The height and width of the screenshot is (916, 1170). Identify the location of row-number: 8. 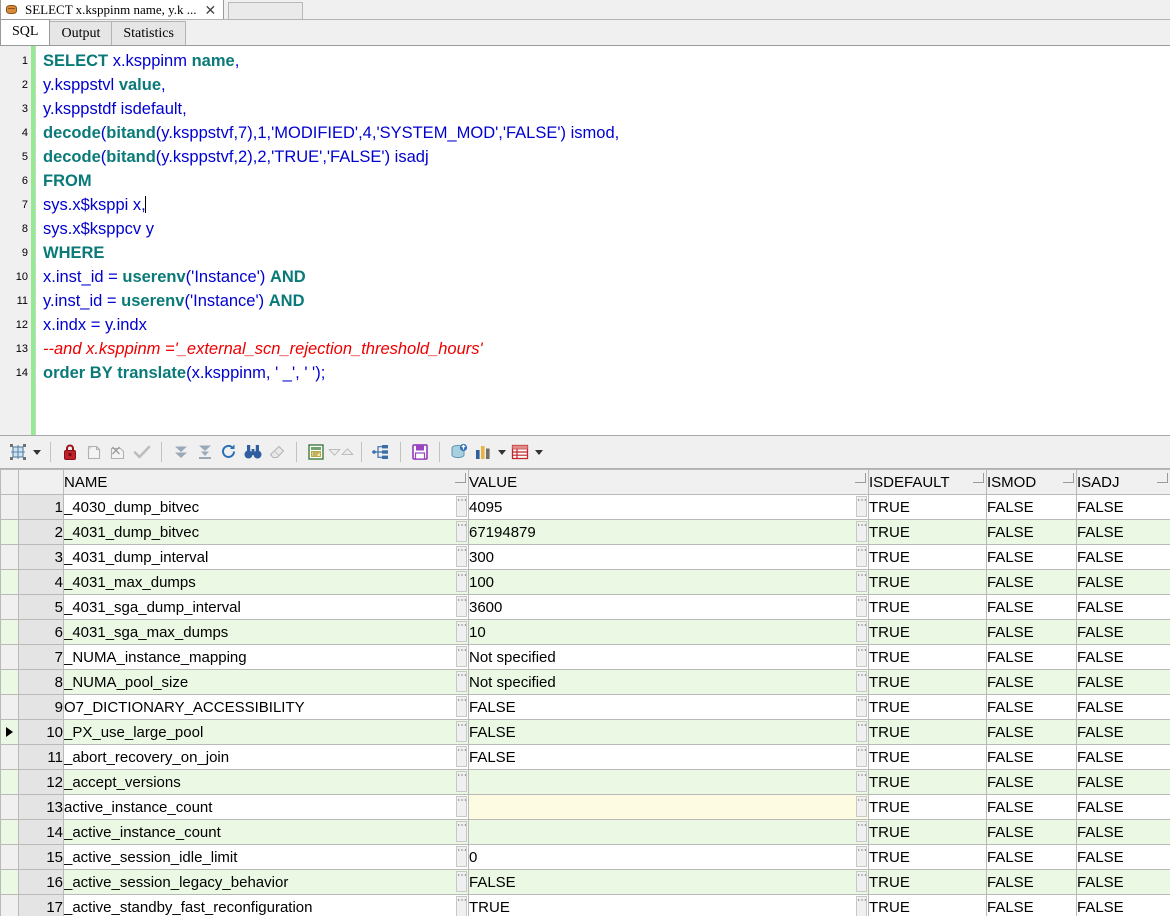
(41, 682).